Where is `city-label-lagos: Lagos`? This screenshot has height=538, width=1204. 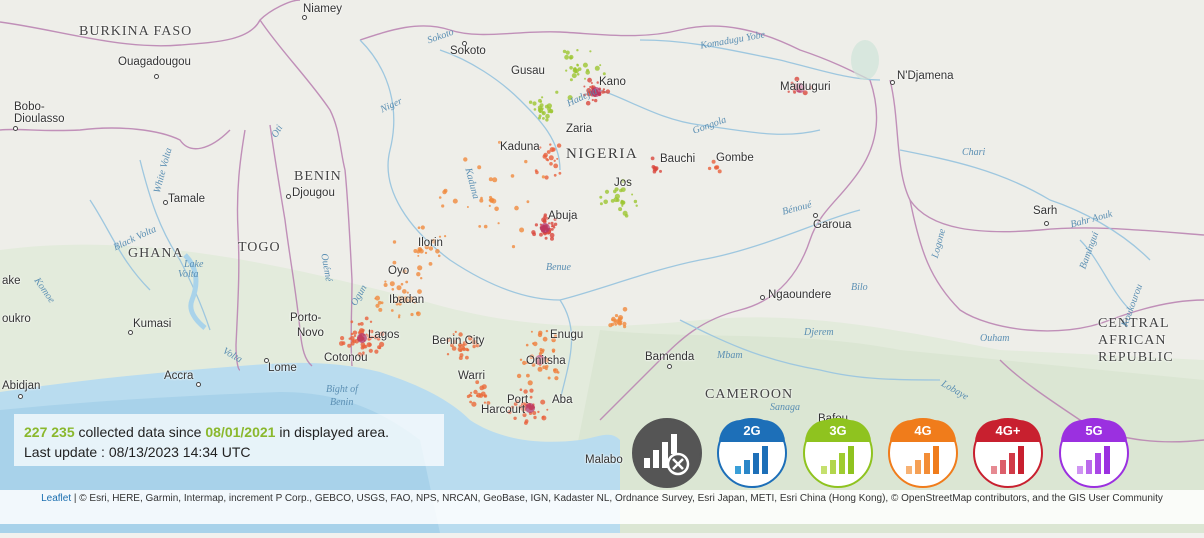
city-label-lagos: Lagos is located at coordinates (384, 335).